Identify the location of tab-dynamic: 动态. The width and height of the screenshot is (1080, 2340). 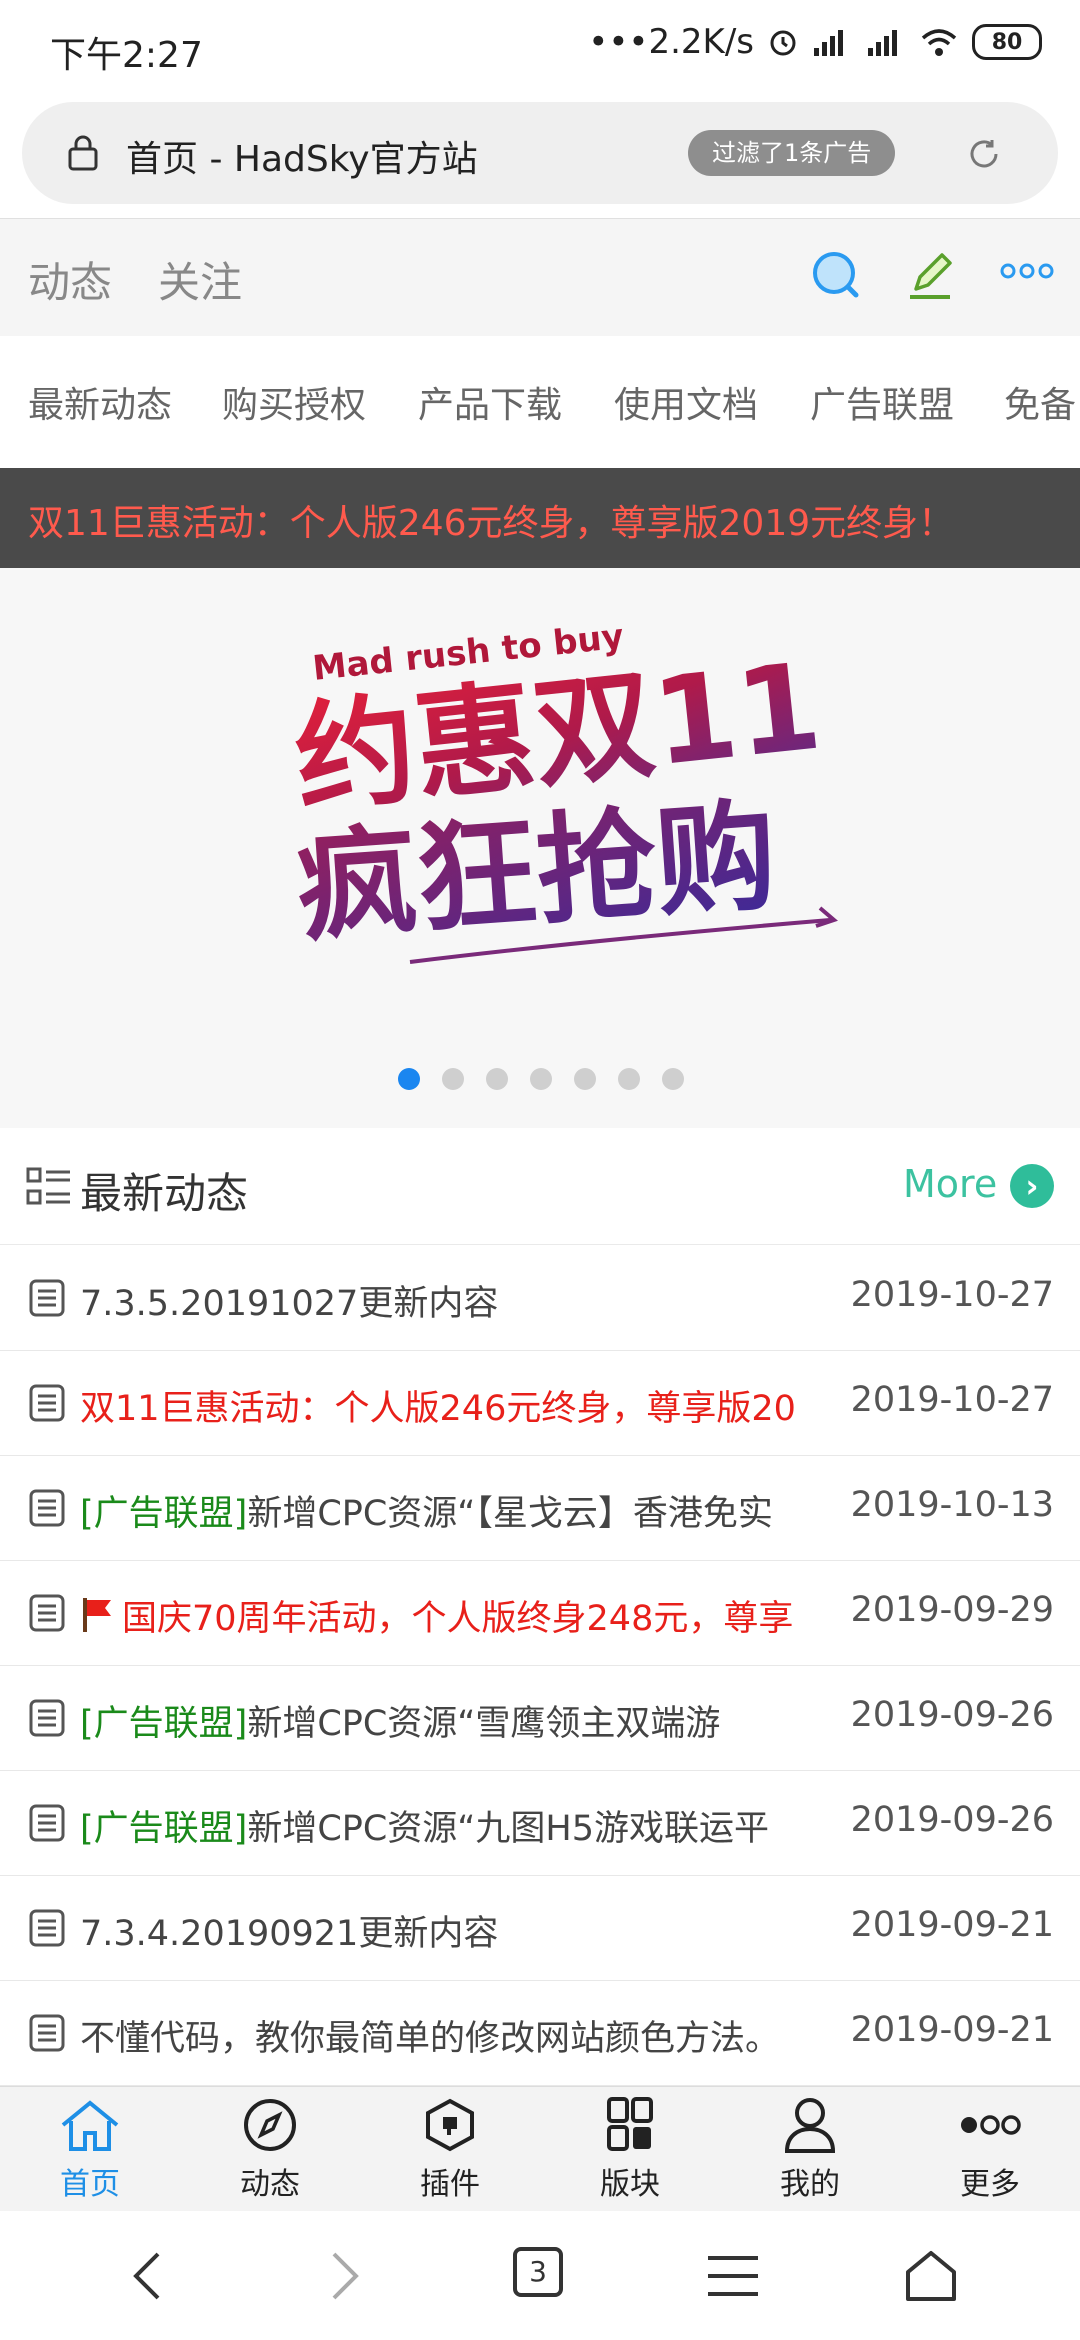
(270, 2150).